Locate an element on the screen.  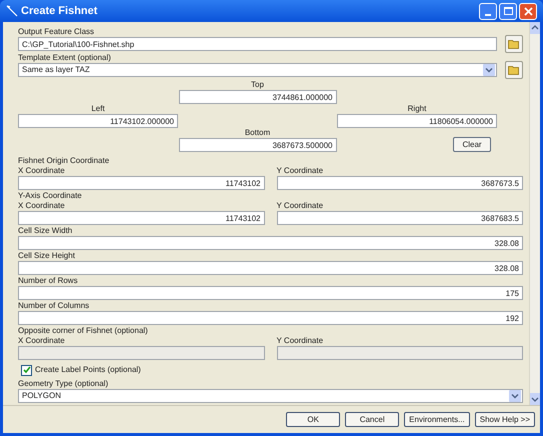
dropdown-value: Same as layer TAZ is located at coordinates (56, 70).